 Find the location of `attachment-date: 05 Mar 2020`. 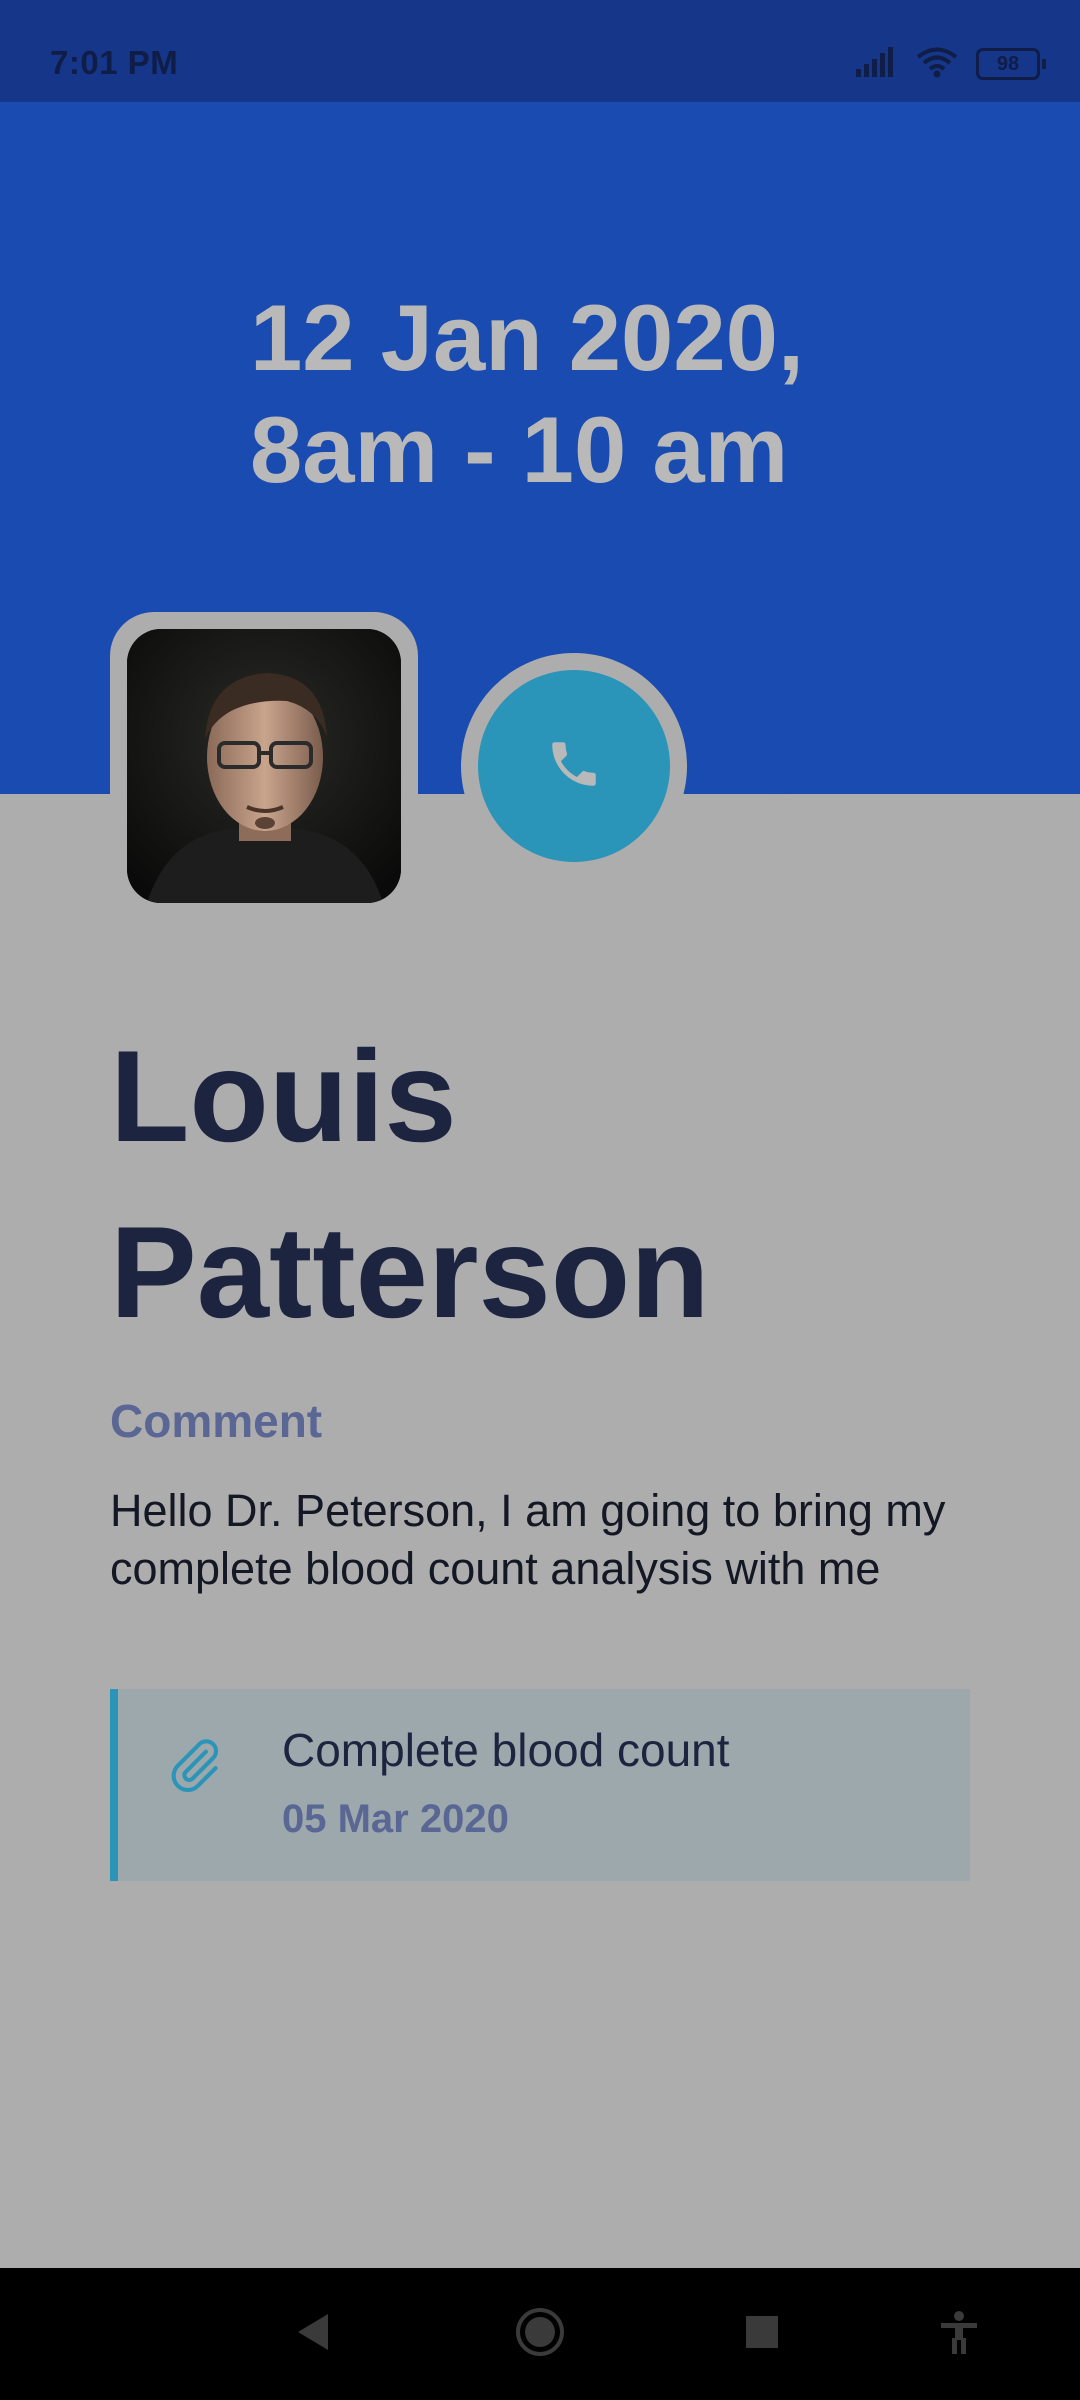

attachment-date: 05 Mar 2020 is located at coordinates (395, 1819).